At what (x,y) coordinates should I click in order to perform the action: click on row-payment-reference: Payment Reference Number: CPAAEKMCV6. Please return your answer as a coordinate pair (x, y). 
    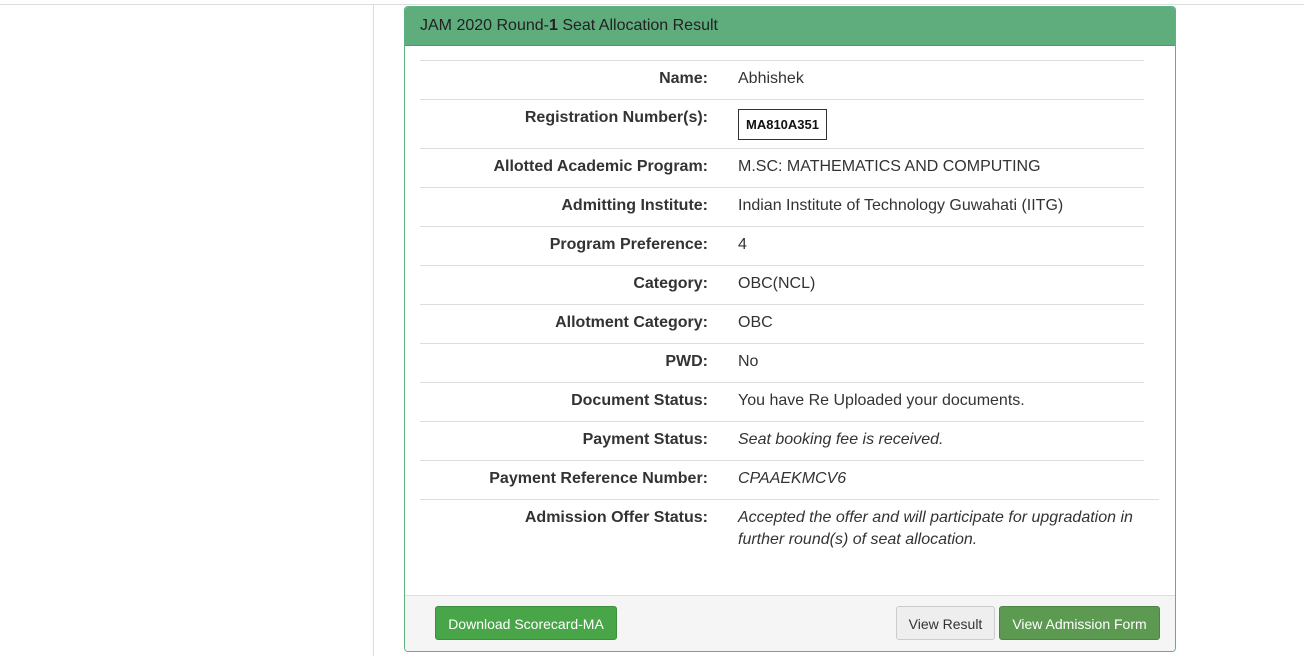
    Looking at the image, I should click on (782, 479).